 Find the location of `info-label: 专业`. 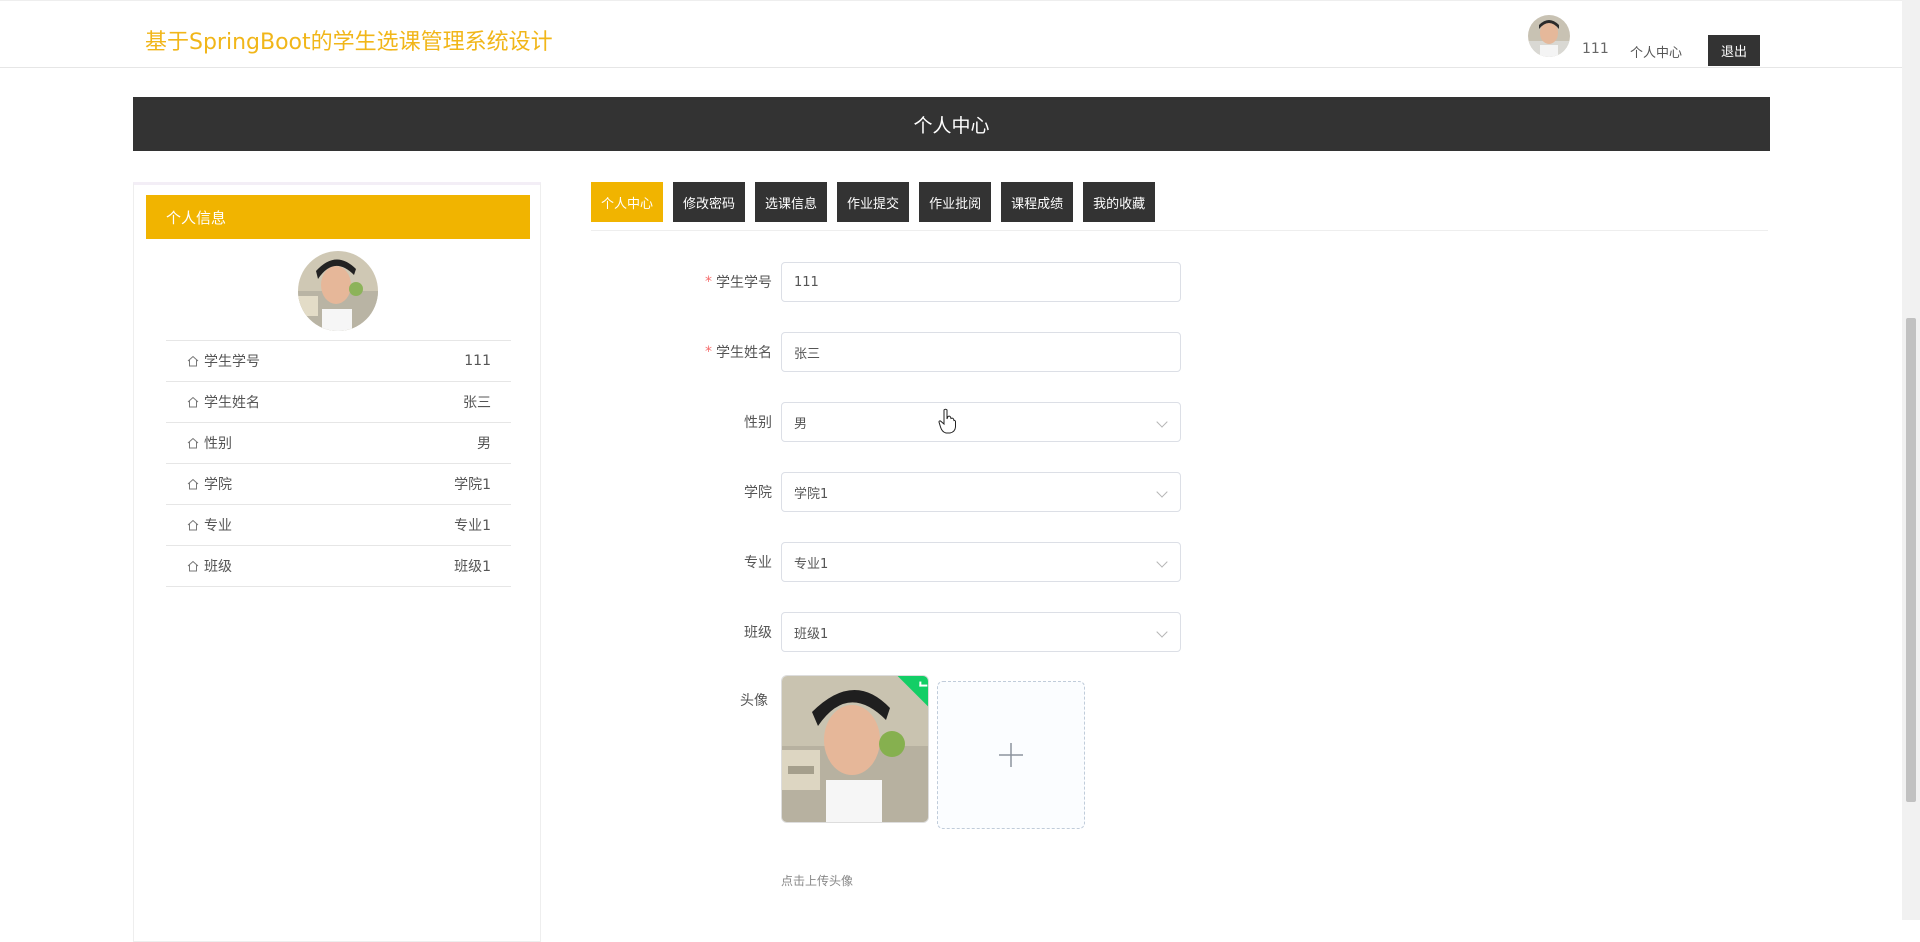

info-label: 专业 is located at coordinates (218, 526).